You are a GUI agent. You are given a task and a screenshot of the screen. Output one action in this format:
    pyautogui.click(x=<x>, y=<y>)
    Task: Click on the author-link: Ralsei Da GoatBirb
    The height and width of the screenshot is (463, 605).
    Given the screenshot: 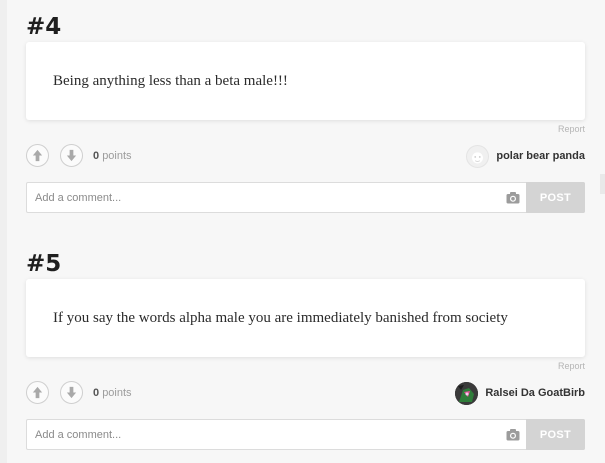 What is the action you would take?
    pyautogui.click(x=520, y=393)
    